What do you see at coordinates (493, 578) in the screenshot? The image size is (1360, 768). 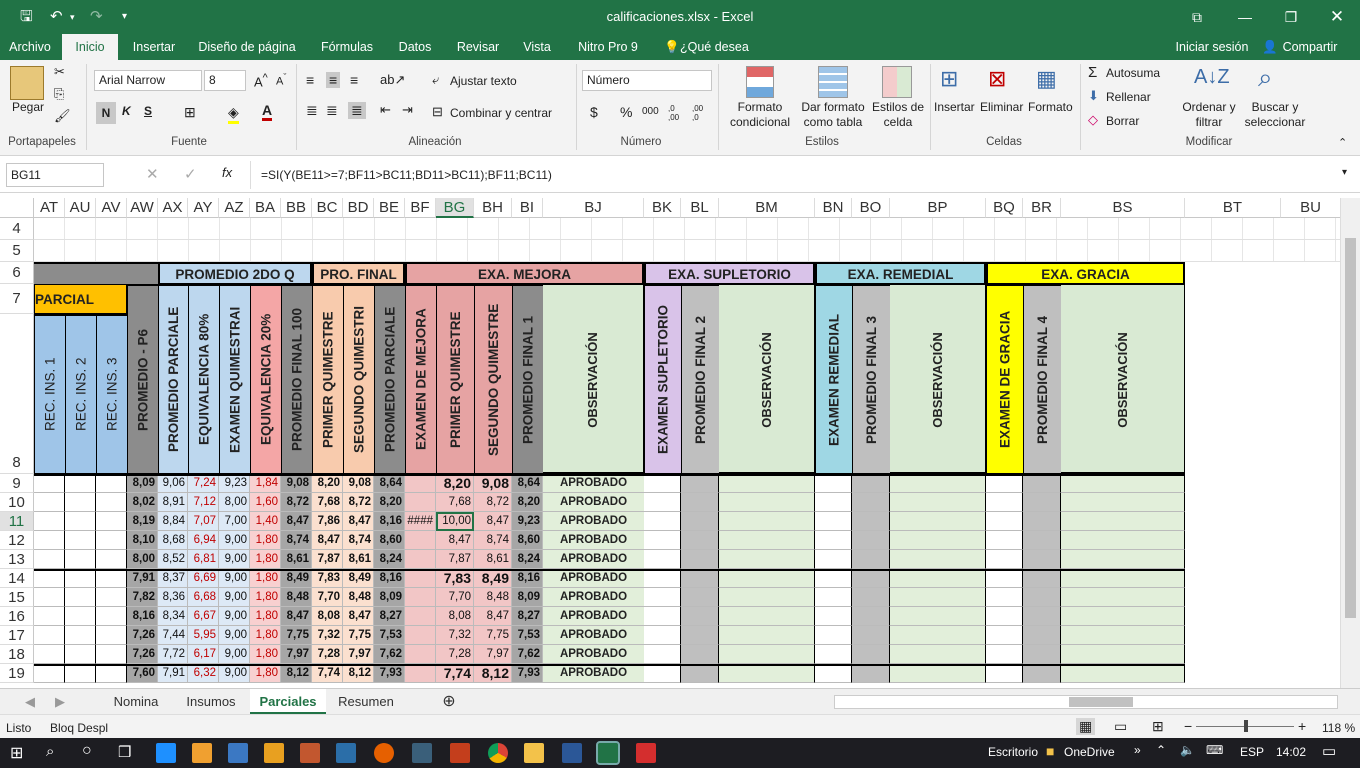 I see `cell-bh: 8,49` at bounding box center [493, 578].